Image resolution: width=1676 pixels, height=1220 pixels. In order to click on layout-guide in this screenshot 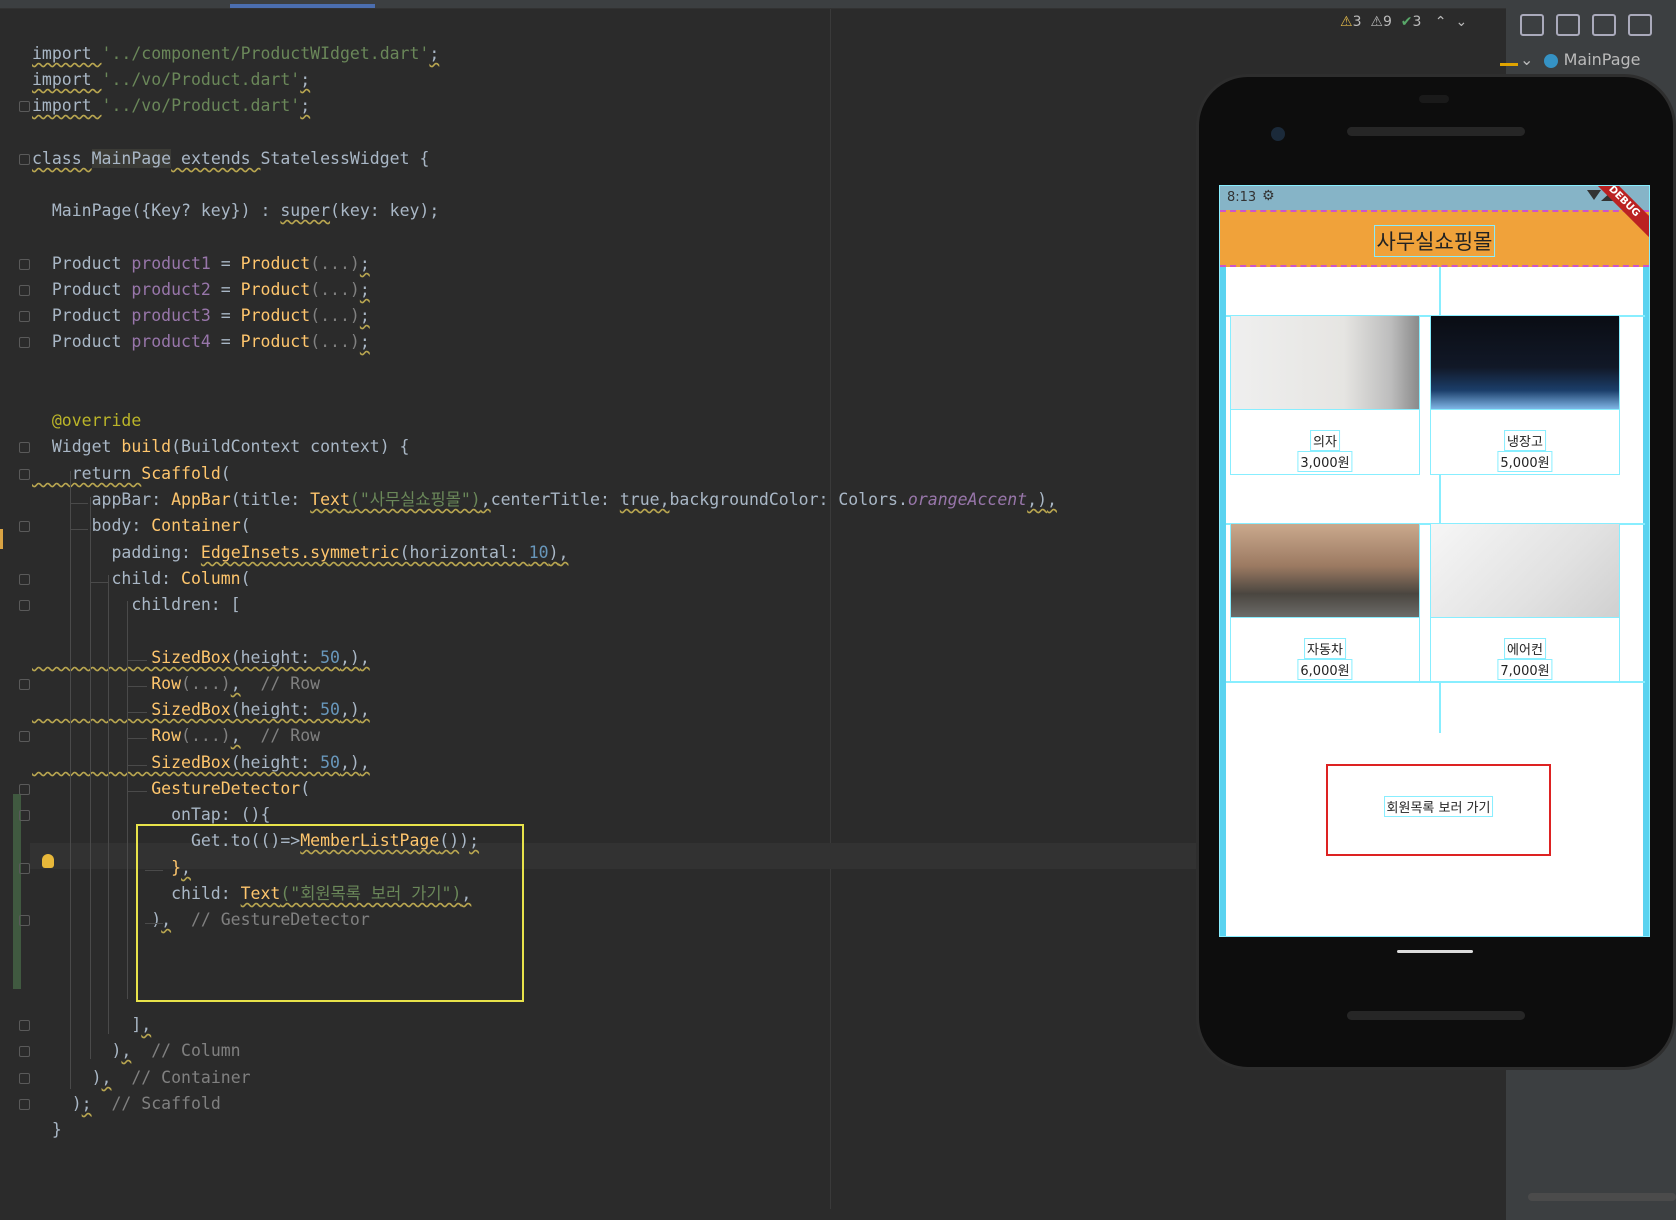, I will do `click(1440, 292)`.